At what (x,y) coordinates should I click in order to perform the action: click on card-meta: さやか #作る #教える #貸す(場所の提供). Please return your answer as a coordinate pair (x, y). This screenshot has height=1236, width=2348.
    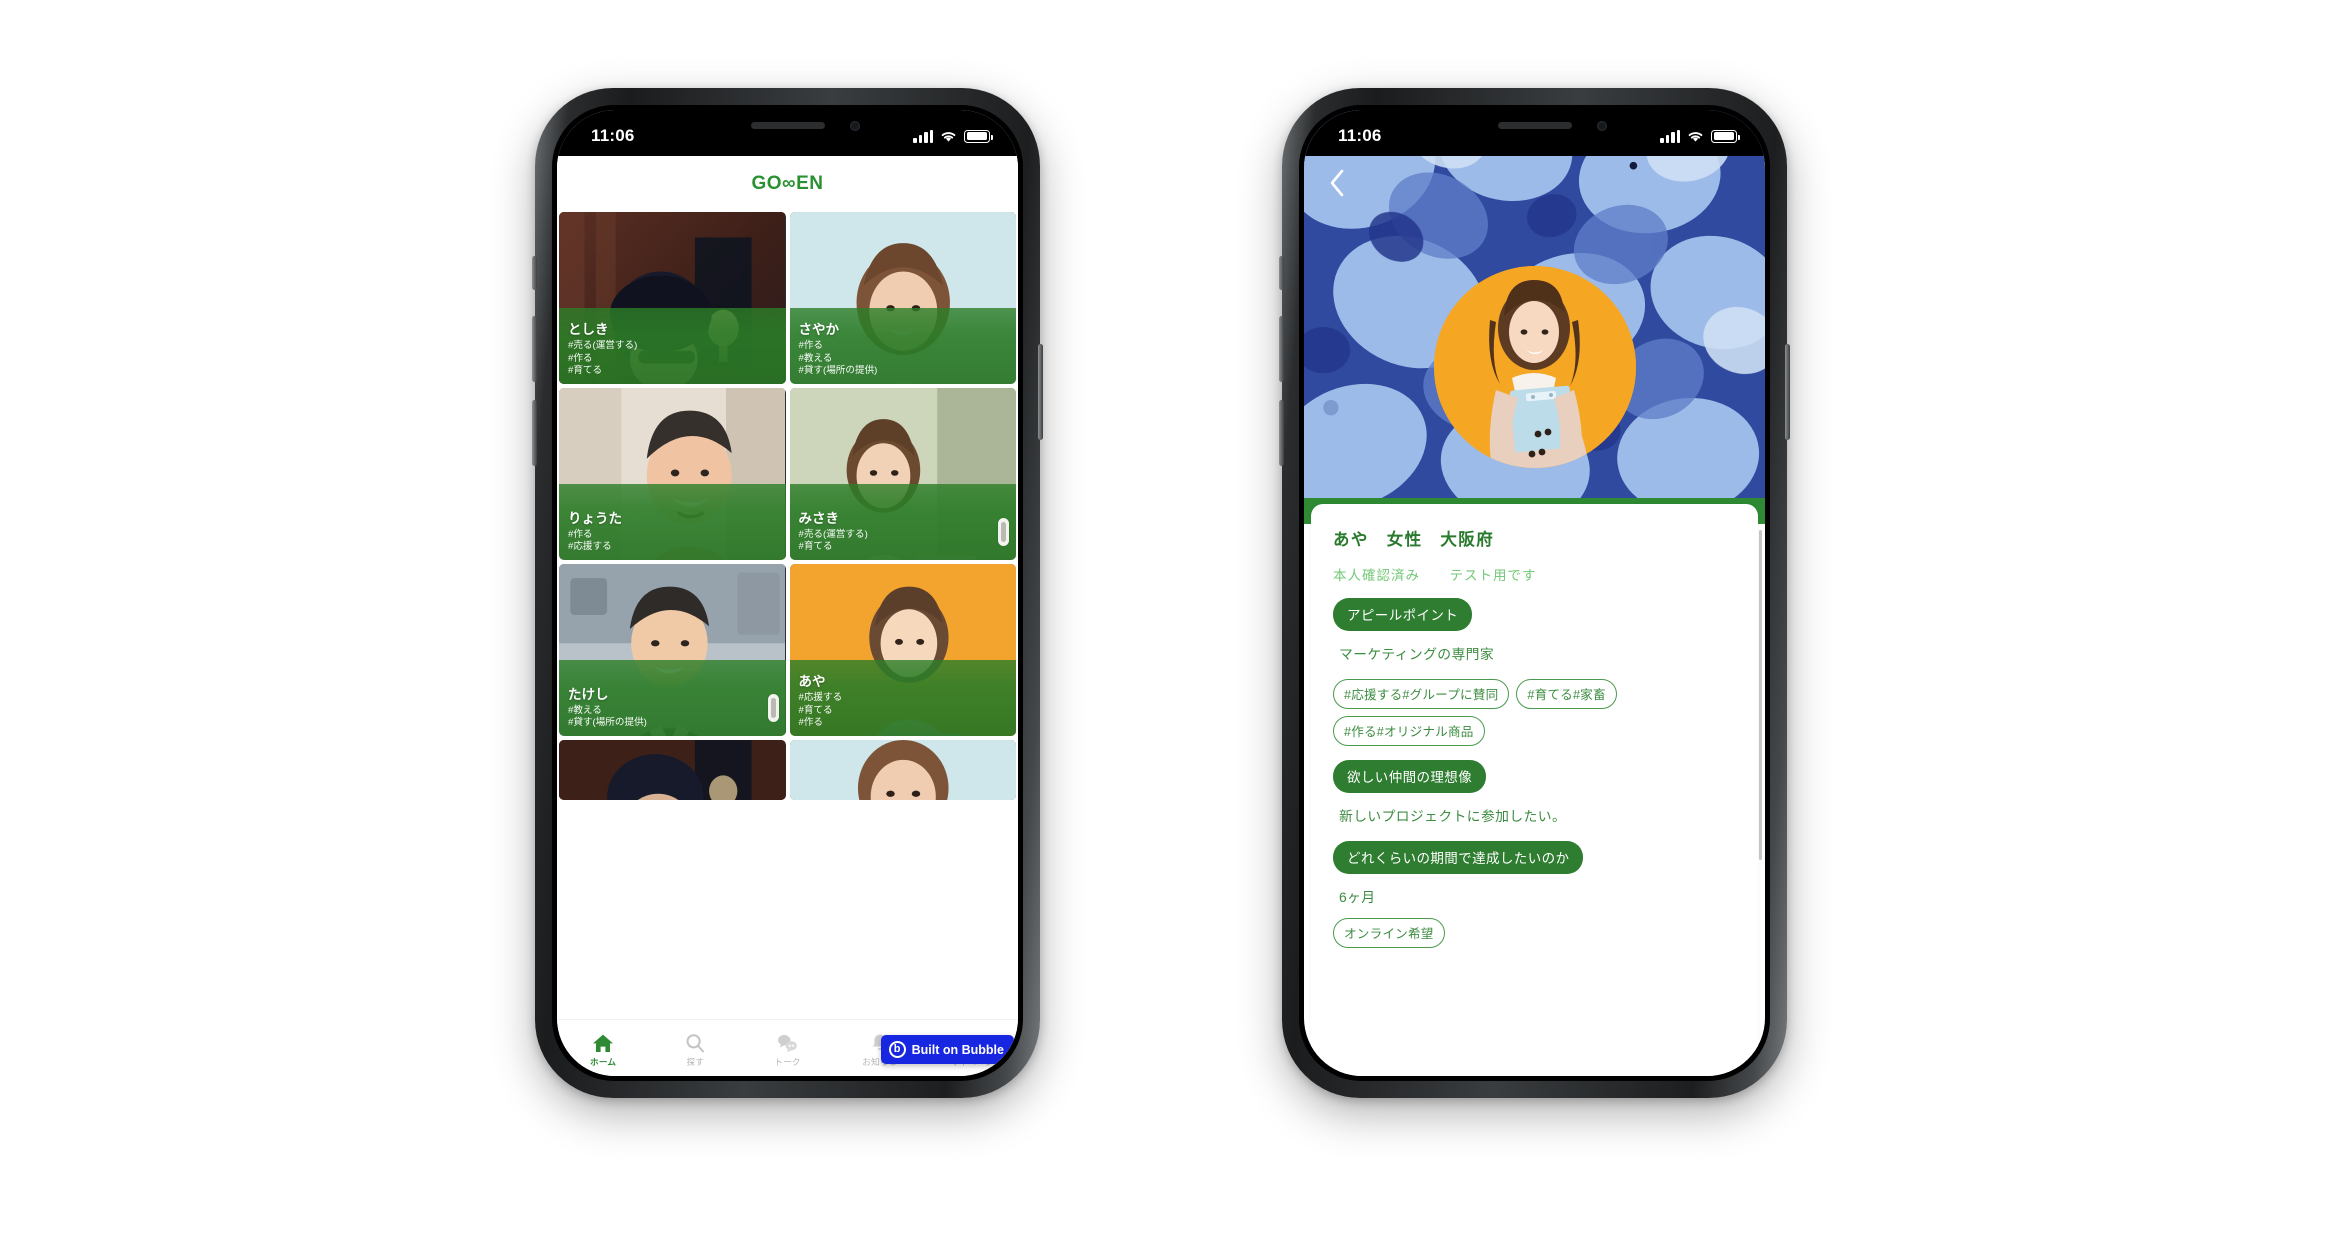
    Looking at the image, I should click on (903, 350).